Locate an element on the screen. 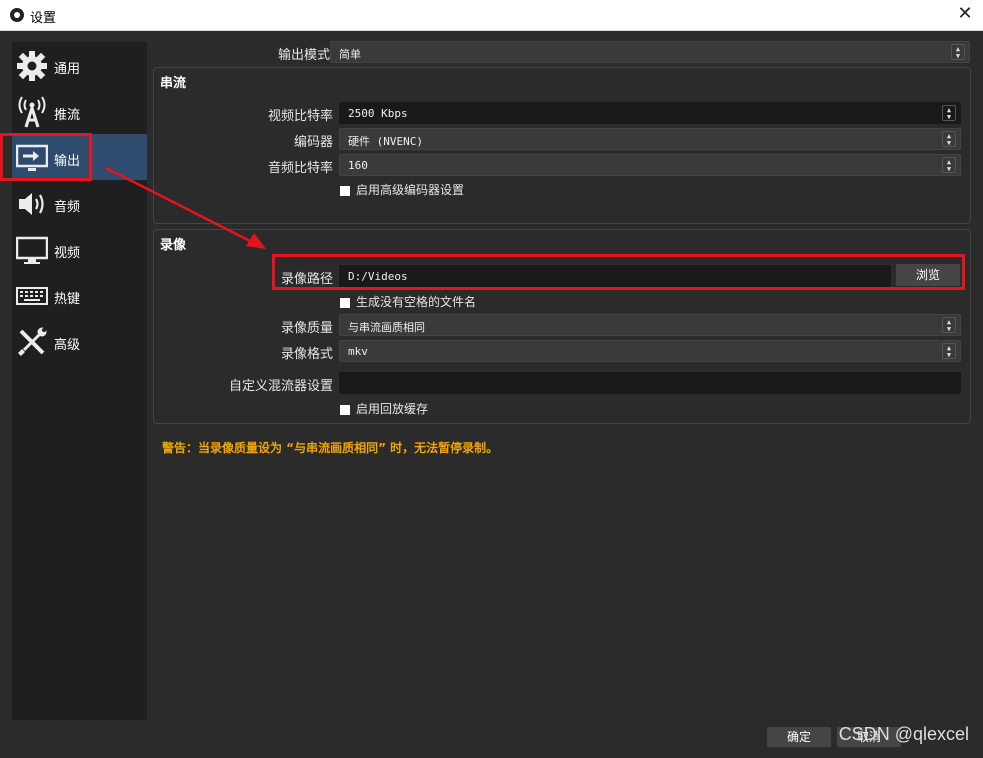 The image size is (983, 758). recording-format-label: 录像格式 is located at coordinates (306, 354).